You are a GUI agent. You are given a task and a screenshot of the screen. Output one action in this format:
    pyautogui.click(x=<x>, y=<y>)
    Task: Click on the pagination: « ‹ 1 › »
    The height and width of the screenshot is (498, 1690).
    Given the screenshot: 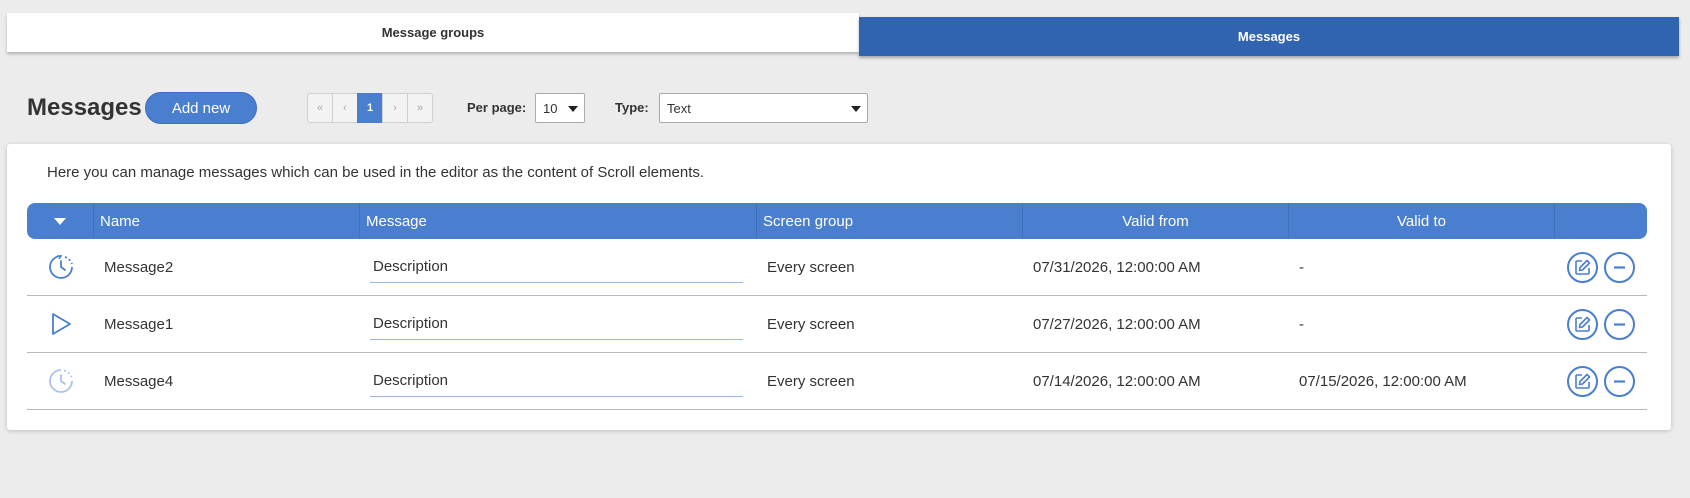 What is the action you would take?
    pyautogui.click(x=370, y=108)
    